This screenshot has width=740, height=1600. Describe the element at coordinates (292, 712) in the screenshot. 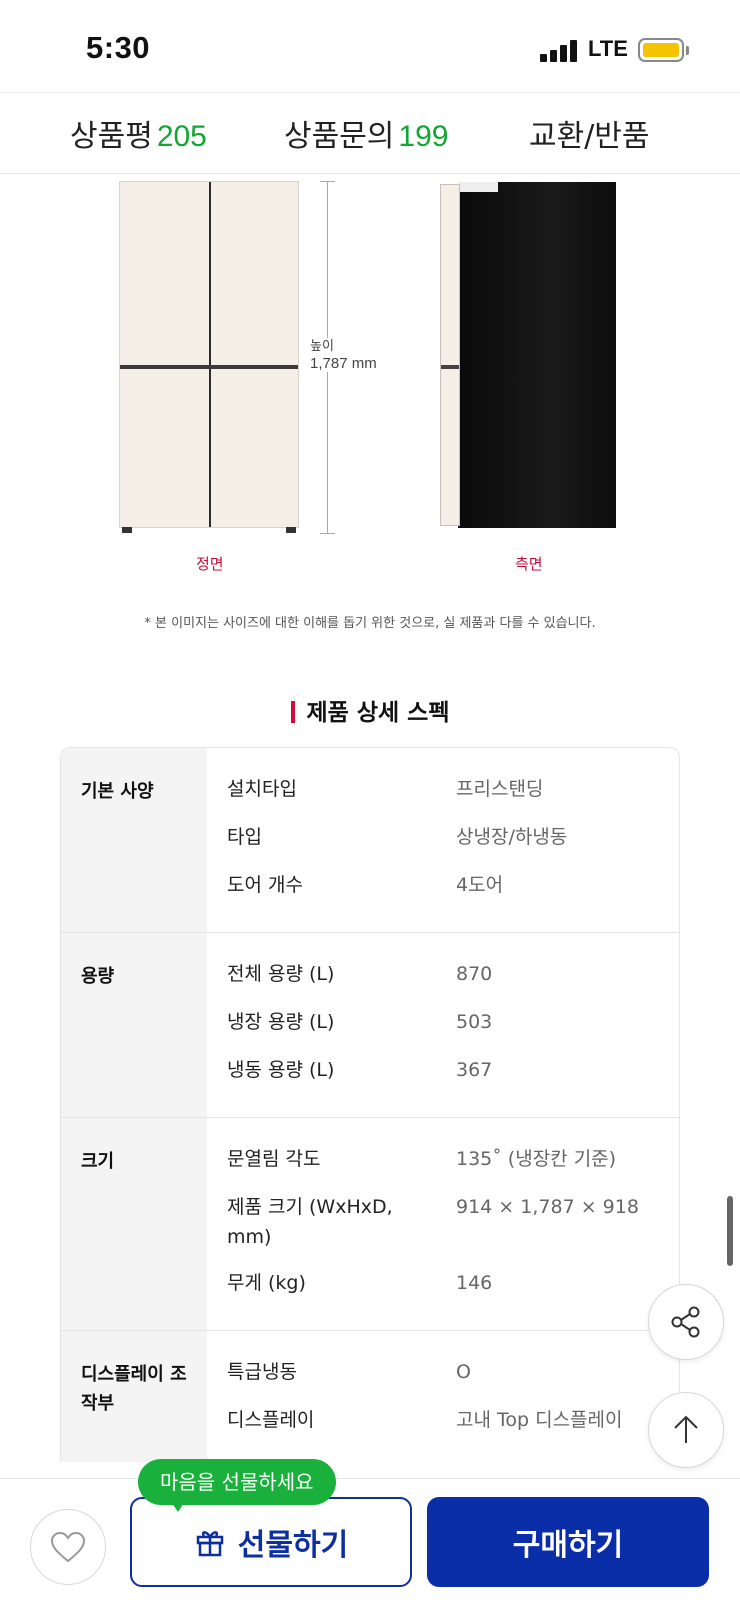

I see `title-accent-bar` at that location.